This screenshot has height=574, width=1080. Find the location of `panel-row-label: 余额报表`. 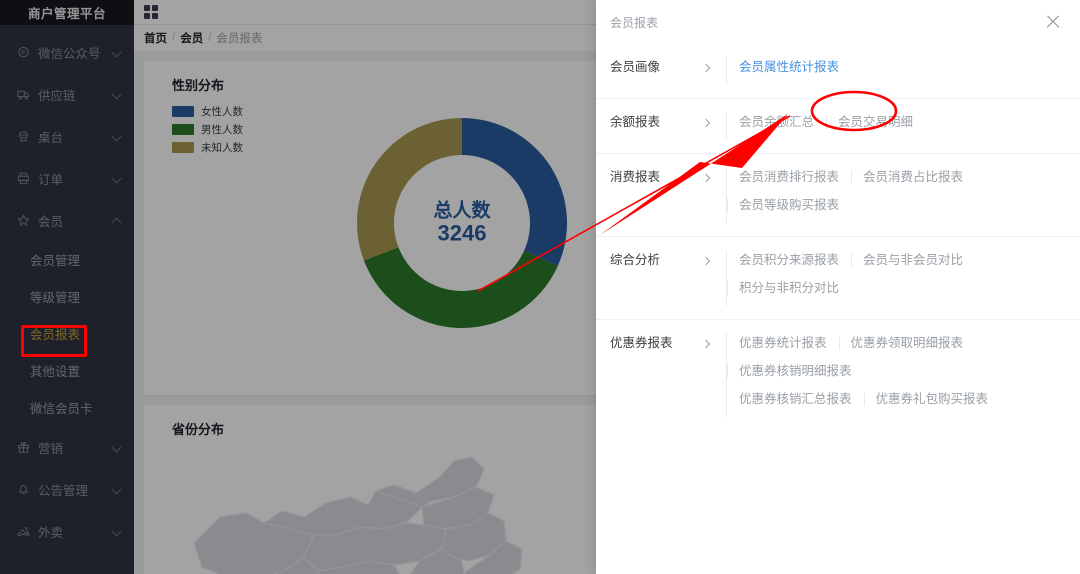

panel-row-label: 余额报表 is located at coordinates (648, 122).